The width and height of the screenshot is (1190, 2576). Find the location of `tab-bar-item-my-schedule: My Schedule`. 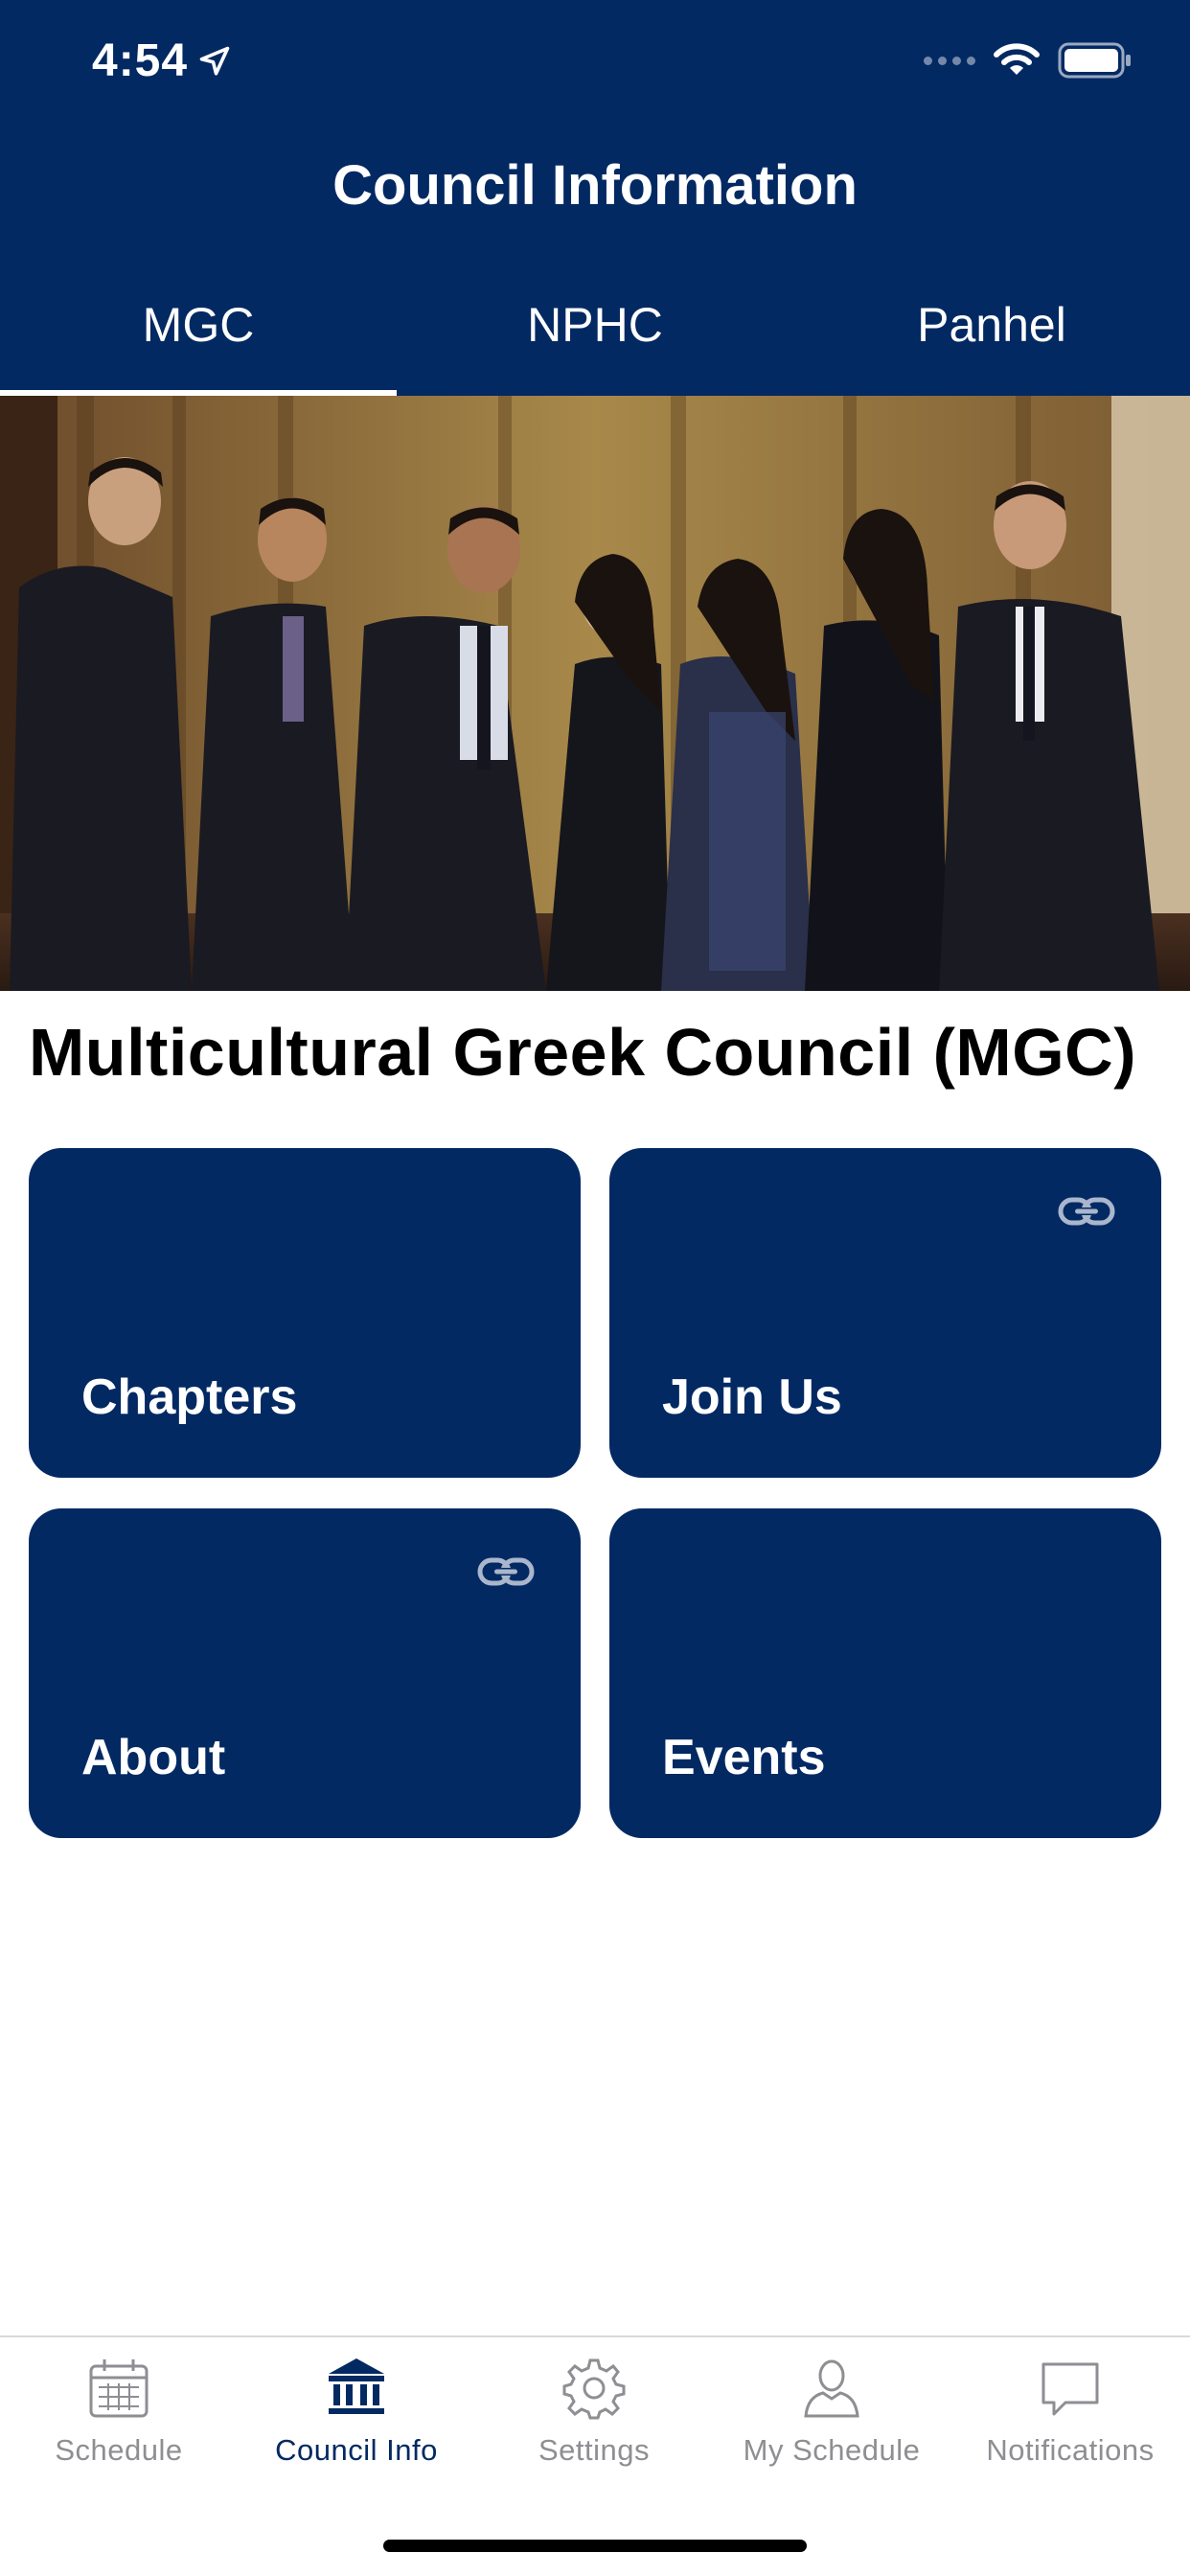

tab-bar-item-my-schedule: My Schedule is located at coordinates (832, 2411).